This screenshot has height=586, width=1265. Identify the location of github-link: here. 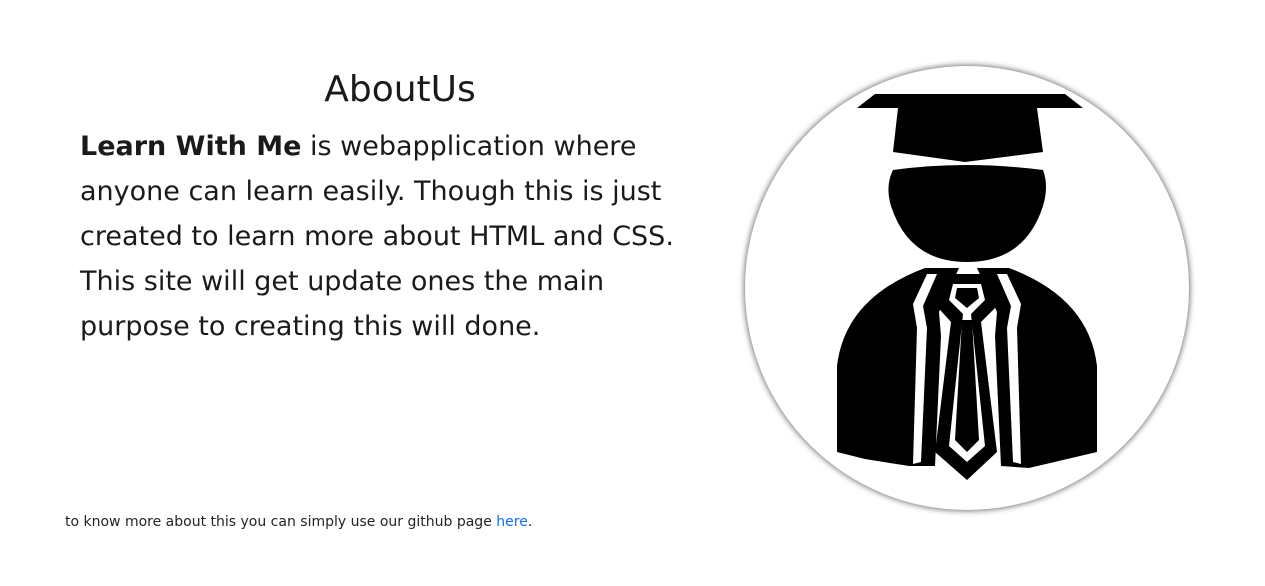
(512, 522).